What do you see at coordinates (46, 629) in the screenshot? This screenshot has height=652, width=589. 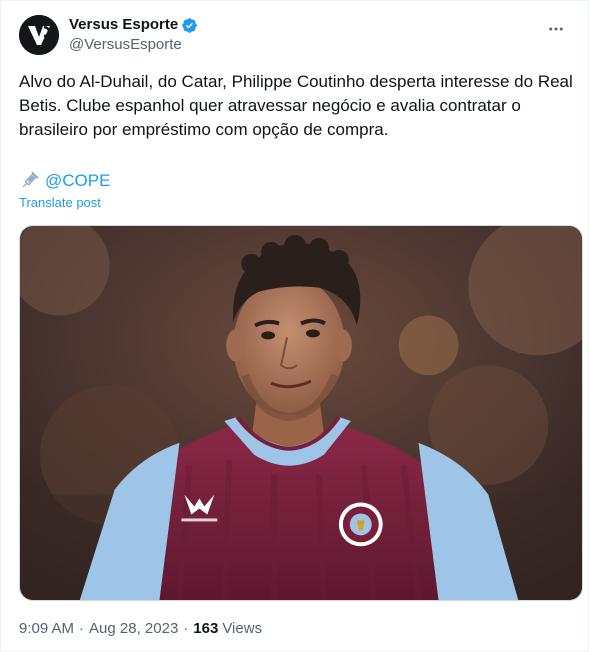 I see `post-time: 9:09 AM` at bounding box center [46, 629].